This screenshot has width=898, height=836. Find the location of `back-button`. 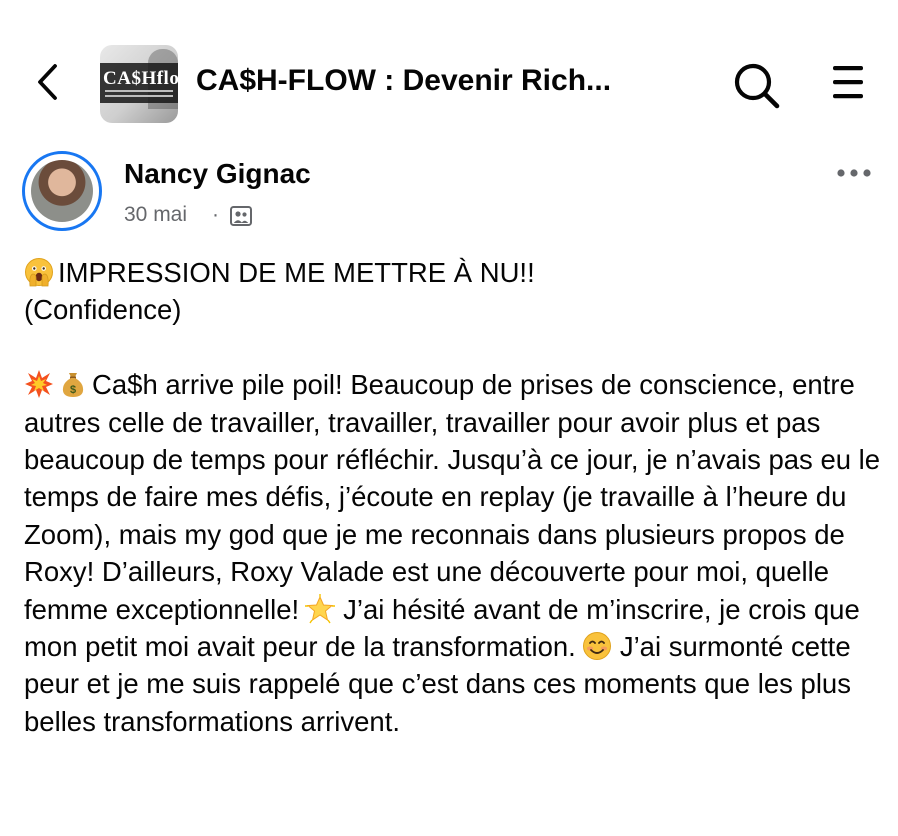

back-button is located at coordinates (50, 82).